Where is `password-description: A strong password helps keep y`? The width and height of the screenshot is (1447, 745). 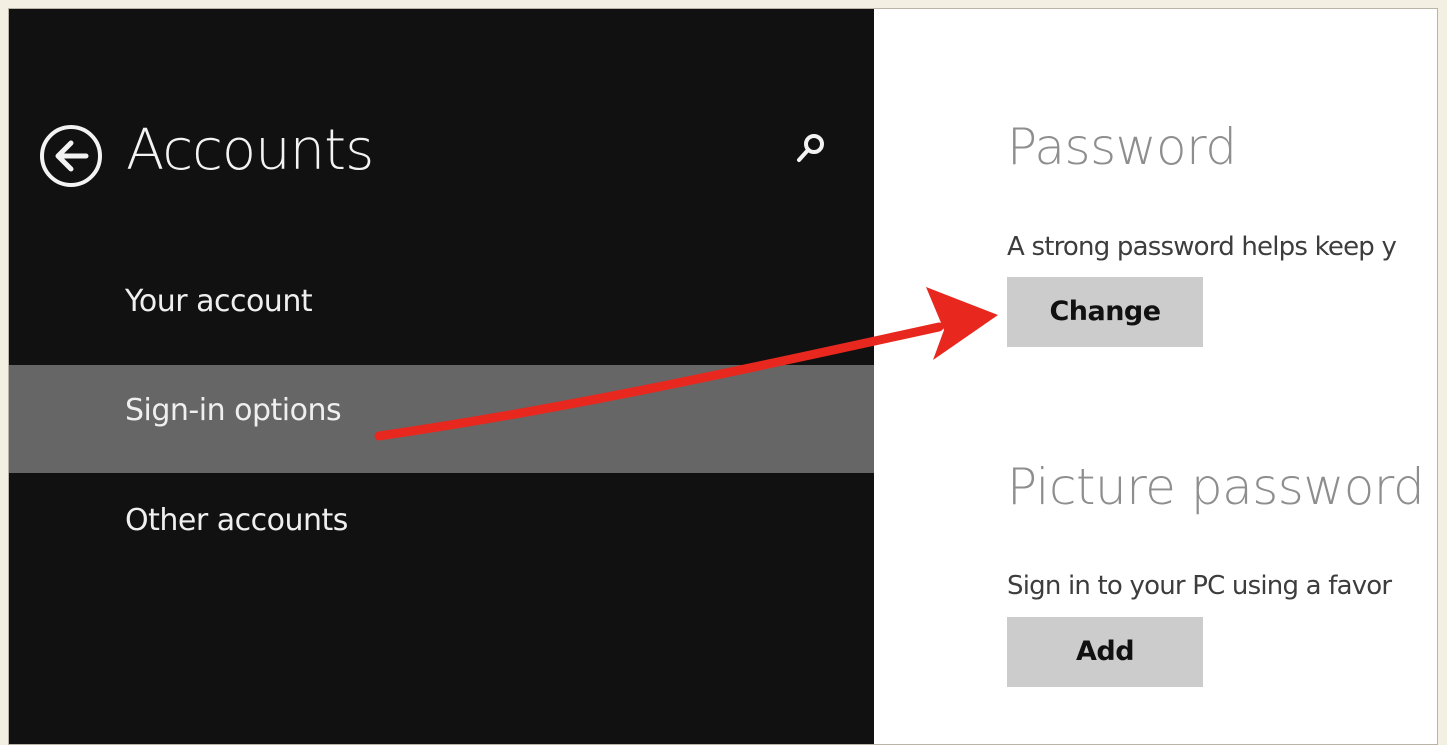 password-description: A strong password helps keep y is located at coordinates (1202, 247).